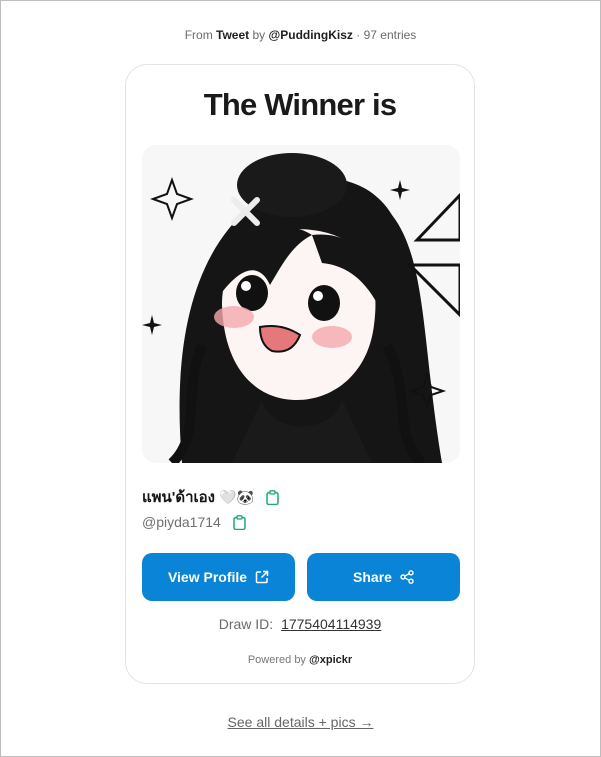 This screenshot has height=757, width=601. What do you see at coordinates (179, 497) in the screenshot?
I see `winner-display-name: แพน'ด้าเอง` at bounding box center [179, 497].